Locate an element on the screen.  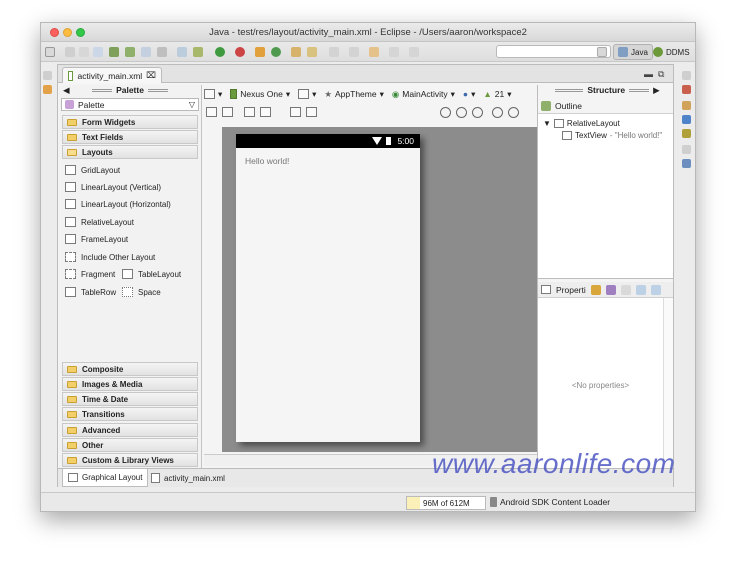
build-icon is located at coordinates (182, 52).